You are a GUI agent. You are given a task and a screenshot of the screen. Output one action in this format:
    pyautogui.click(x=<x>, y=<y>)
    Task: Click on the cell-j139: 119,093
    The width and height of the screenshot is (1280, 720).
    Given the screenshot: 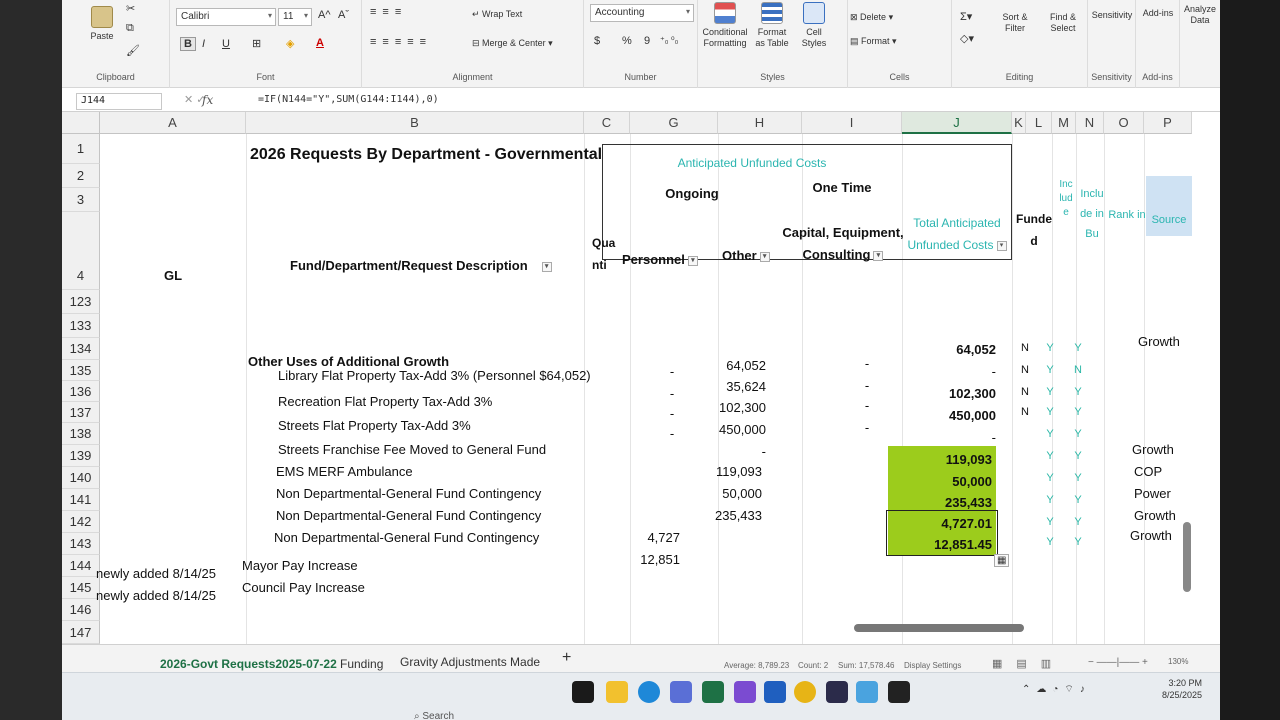 What is the action you would take?
    pyautogui.click(x=942, y=459)
    